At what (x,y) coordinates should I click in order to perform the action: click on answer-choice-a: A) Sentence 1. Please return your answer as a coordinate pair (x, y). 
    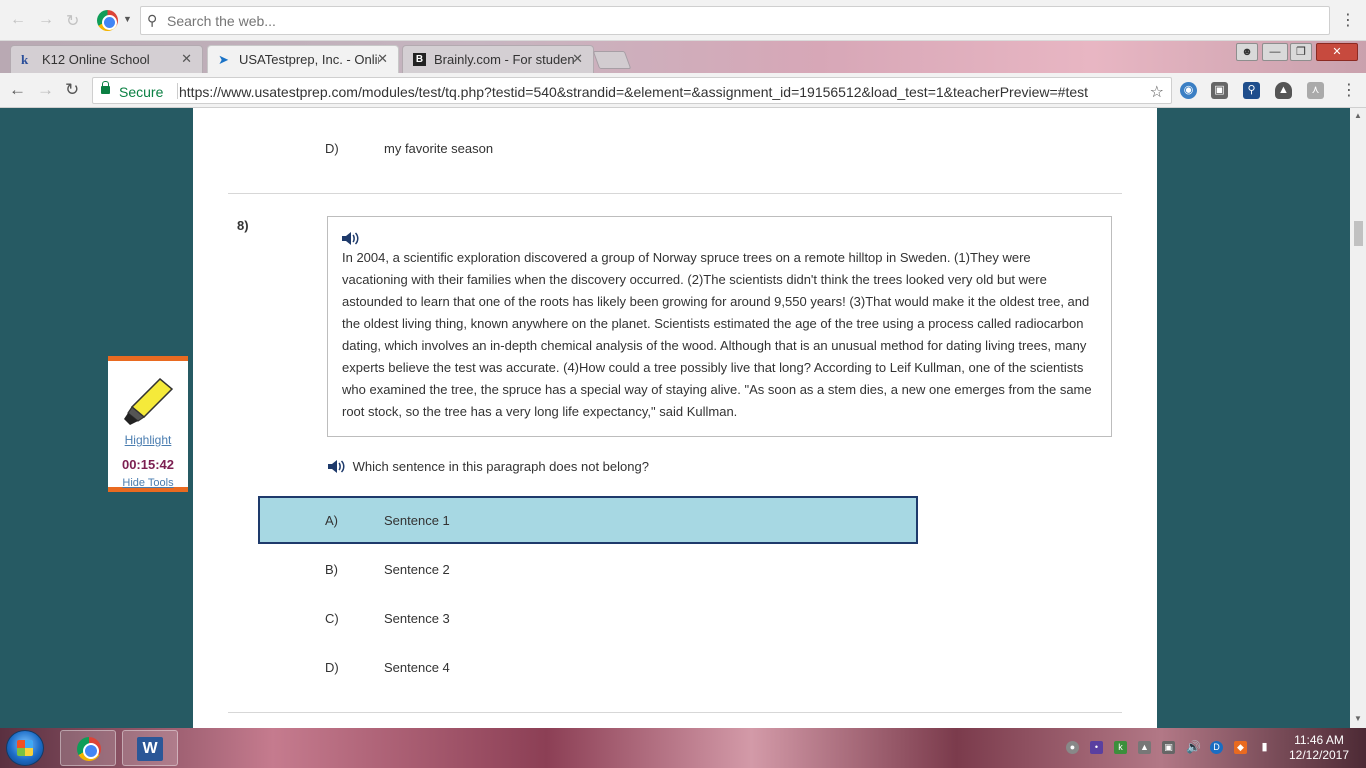
    Looking at the image, I should click on (588, 520).